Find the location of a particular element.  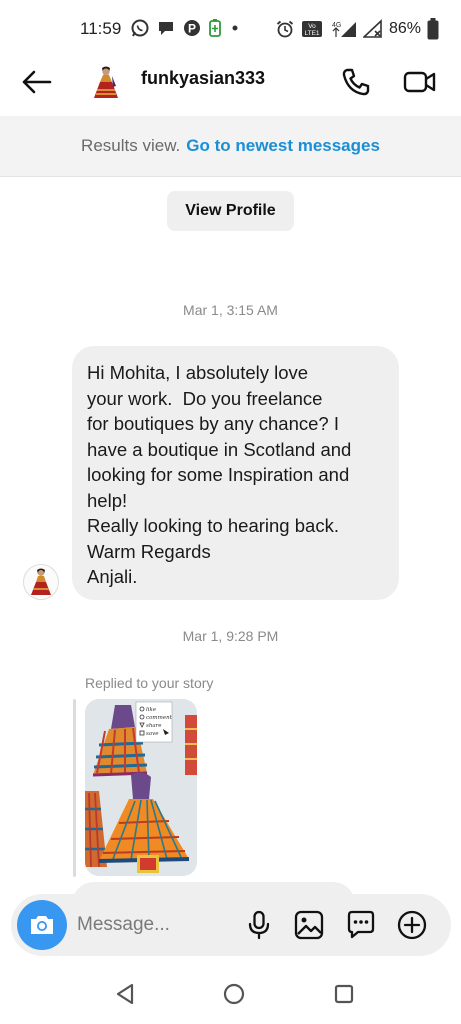

chat-icon is located at coordinates (166, 28).